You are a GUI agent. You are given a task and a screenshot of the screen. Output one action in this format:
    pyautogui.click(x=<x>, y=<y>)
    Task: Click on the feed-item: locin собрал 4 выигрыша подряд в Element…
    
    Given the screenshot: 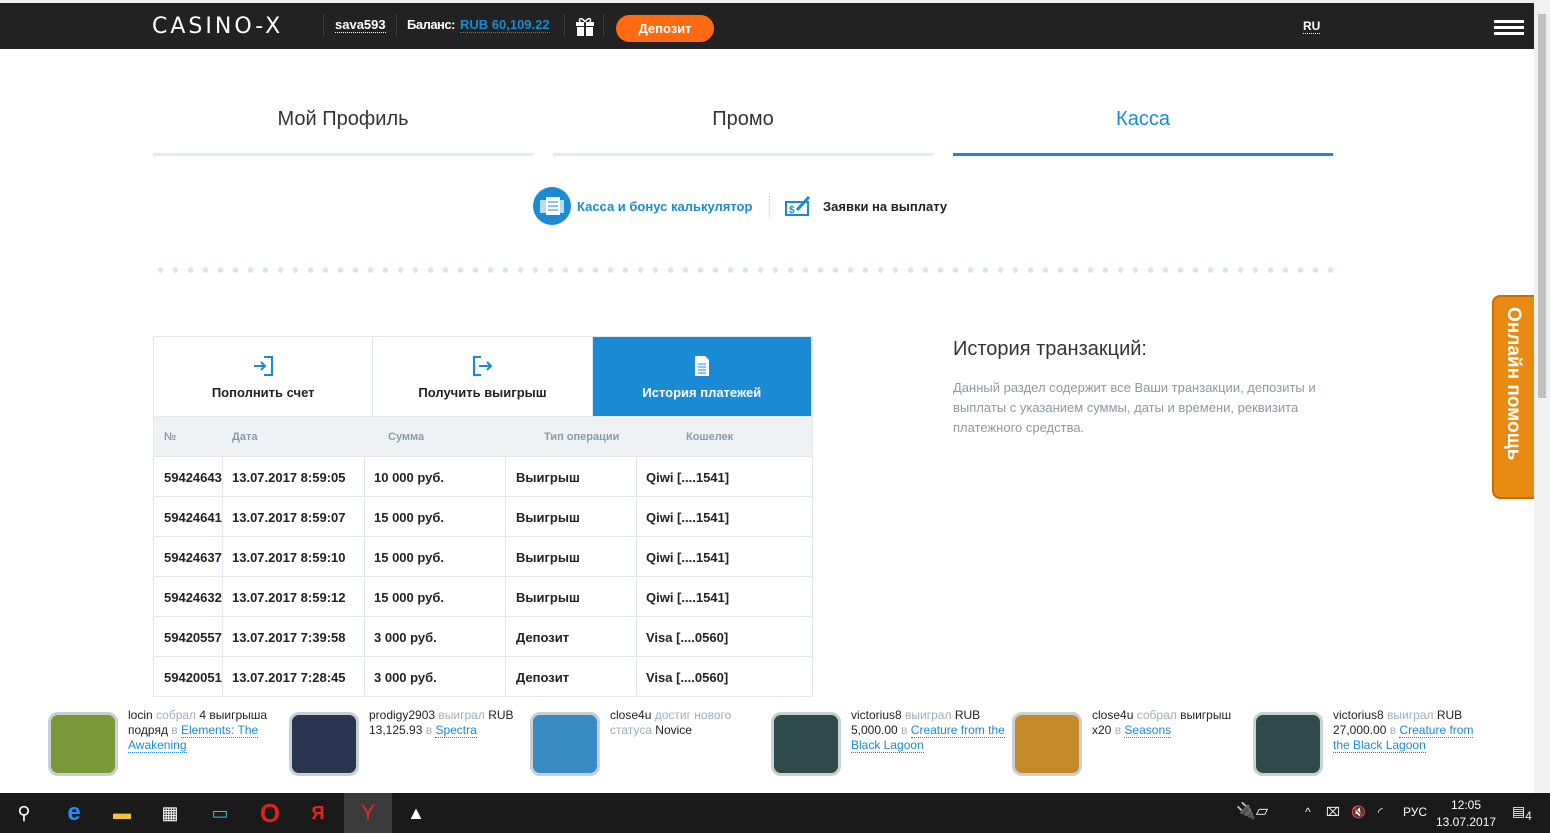 What is the action you would take?
    pyautogui.click(x=168, y=748)
    